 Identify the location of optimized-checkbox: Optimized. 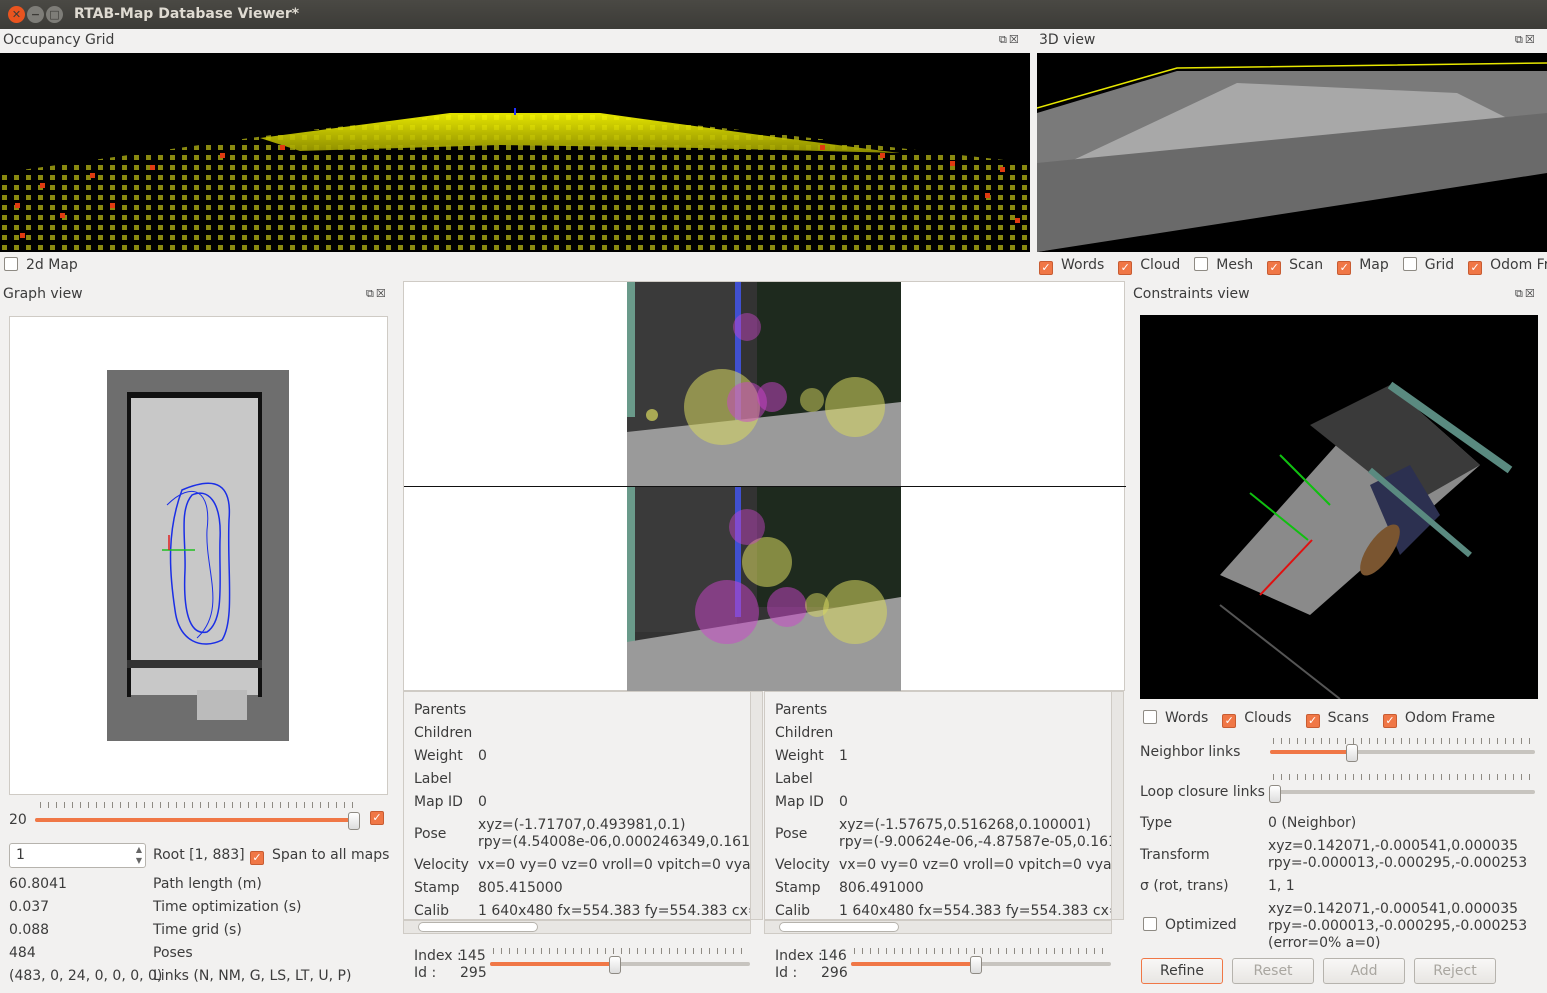
(1190, 925).